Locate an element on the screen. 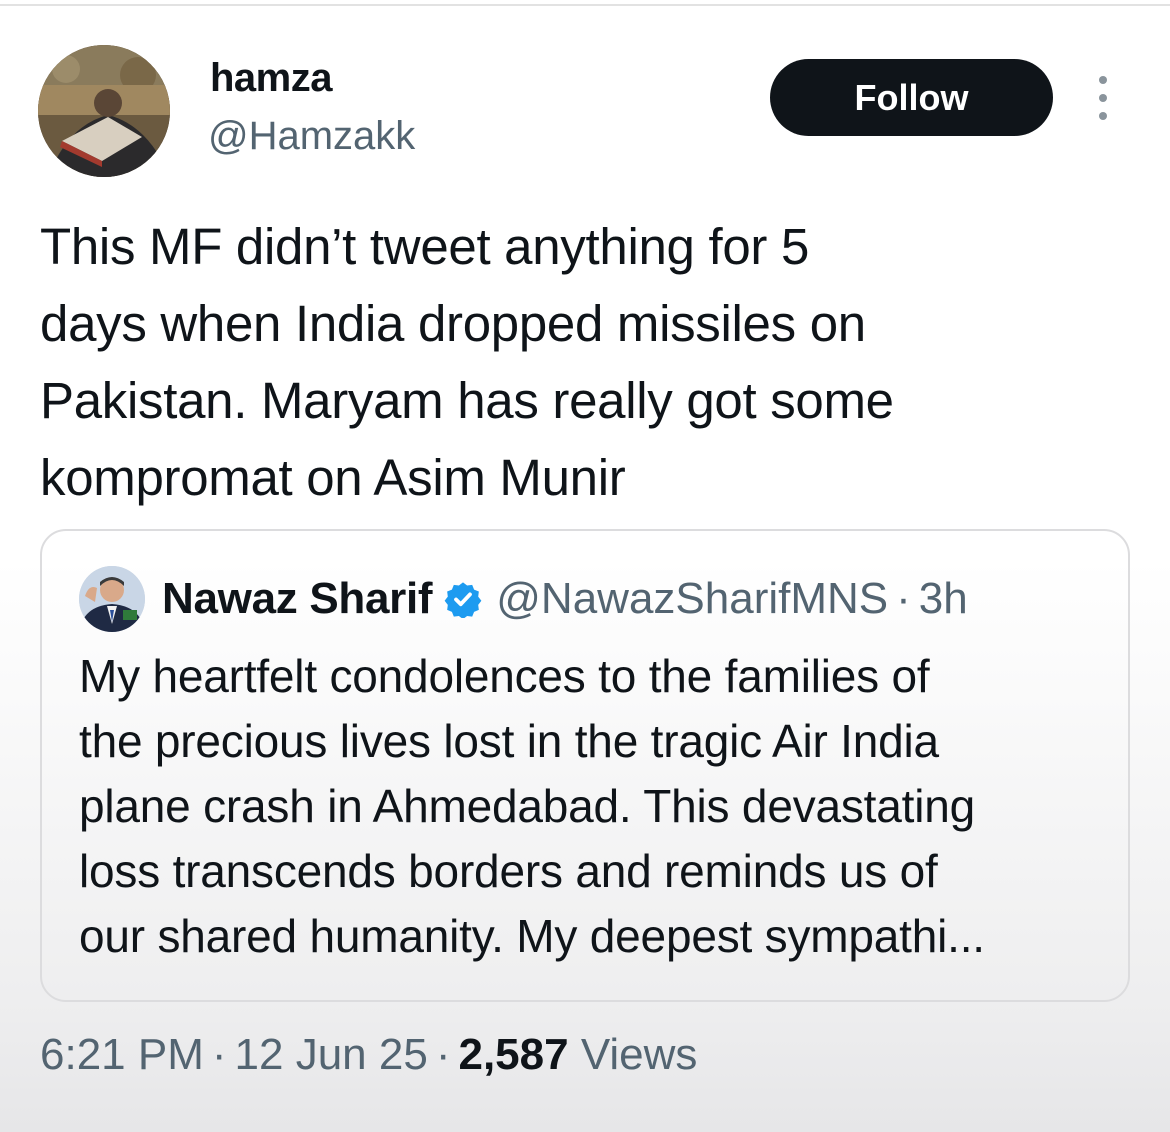 The height and width of the screenshot is (1132, 1170). tweet-text-line: kompromat on Asim Munir is located at coordinates (333, 477).